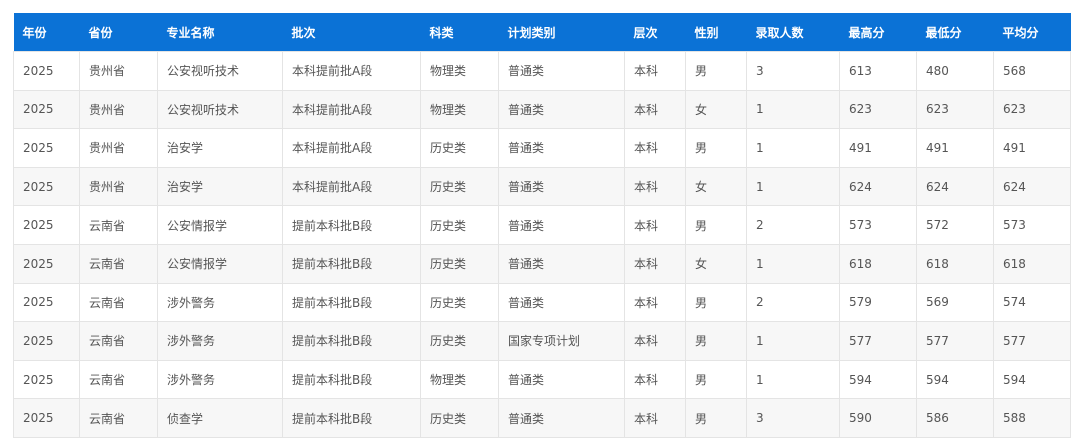 This screenshot has width=1080, height=444. I want to click on cell-min-score: 569, so click(955, 302).